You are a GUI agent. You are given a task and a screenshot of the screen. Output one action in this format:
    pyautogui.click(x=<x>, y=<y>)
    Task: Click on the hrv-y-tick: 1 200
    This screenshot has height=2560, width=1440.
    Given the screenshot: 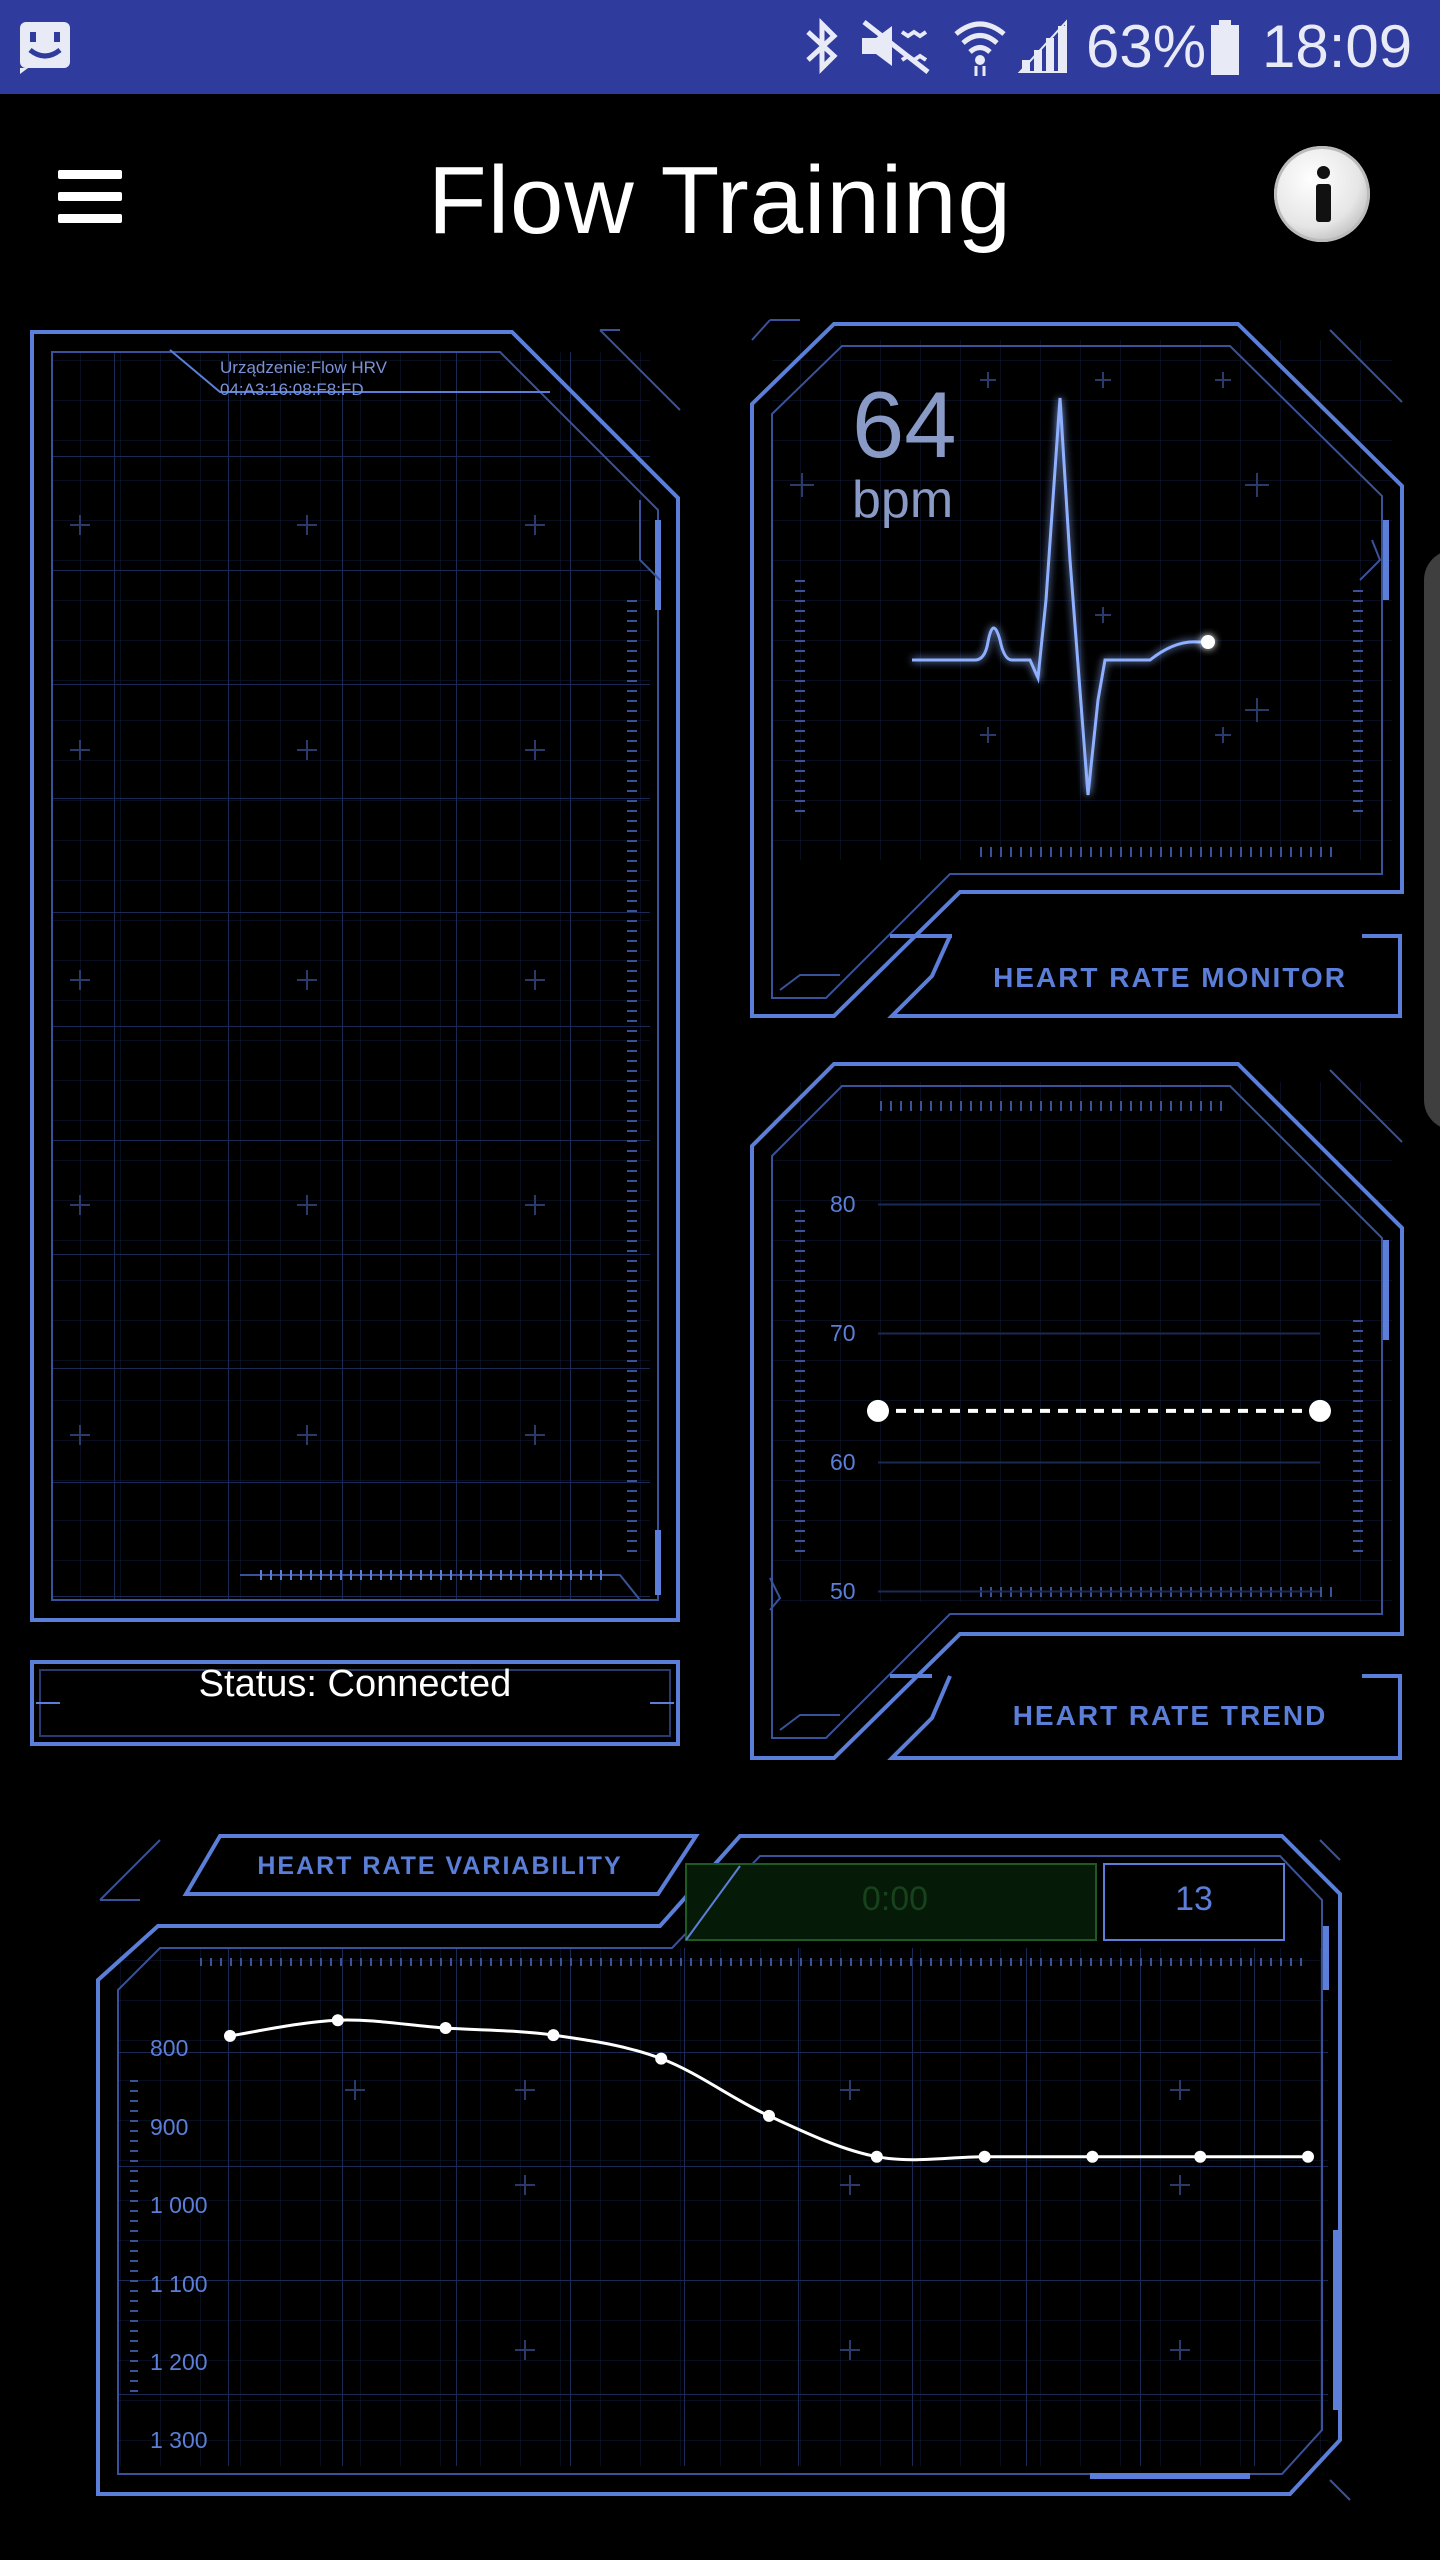 What is the action you would take?
    pyautogui.click(x=179, y=2362)
    